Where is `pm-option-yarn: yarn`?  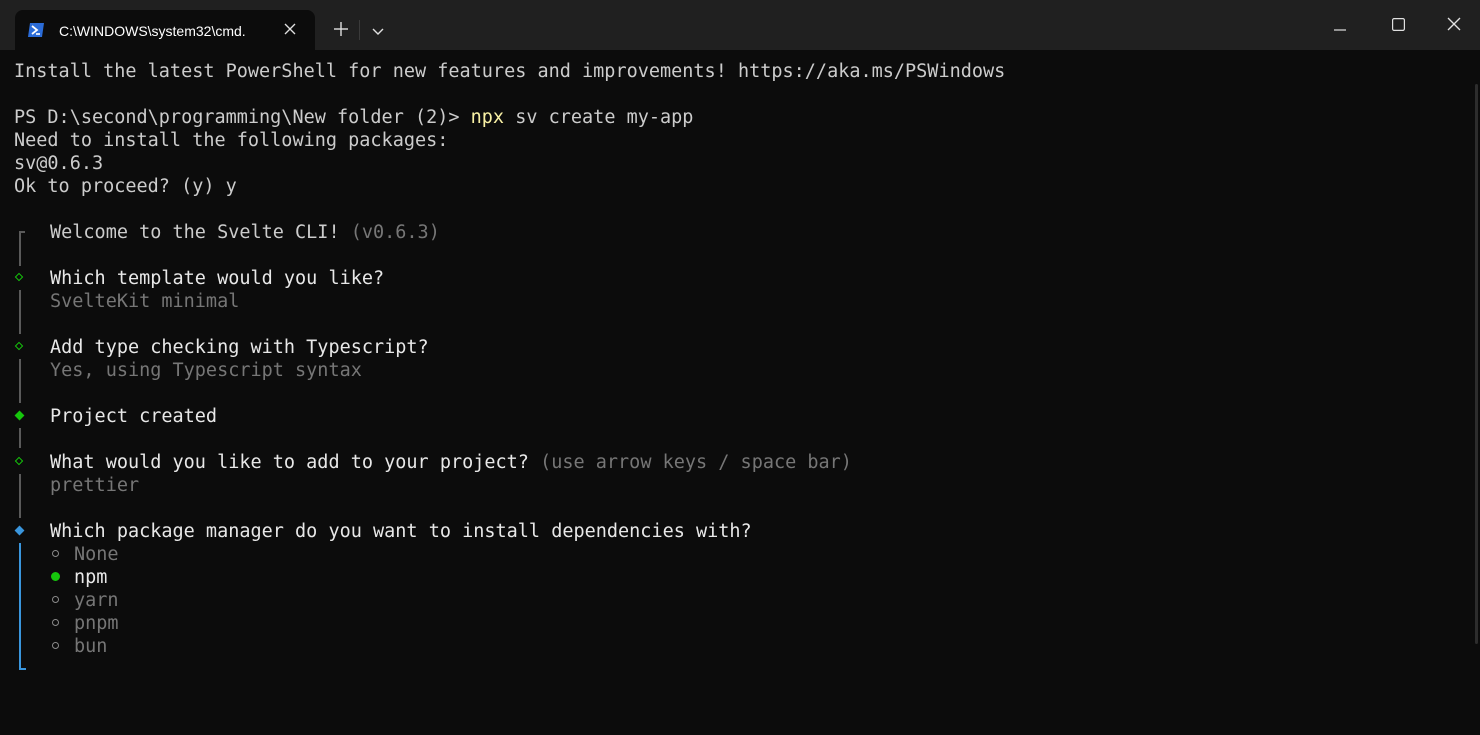
pm-option-yarn: yarn is located at coordinates (96, 600).